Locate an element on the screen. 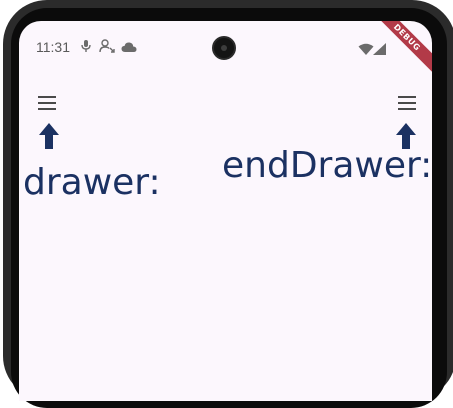 The height and width of the screenshot is (408, 453). end-drawer-menu-button is located at coordinates (407, 103).